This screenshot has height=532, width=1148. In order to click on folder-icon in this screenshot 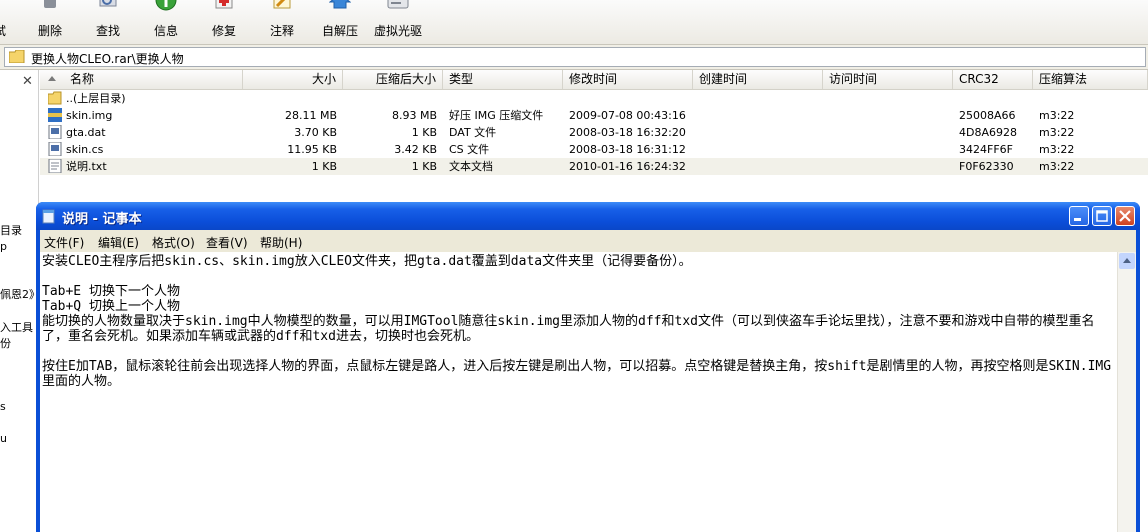, I will do `click(17, 56)`.